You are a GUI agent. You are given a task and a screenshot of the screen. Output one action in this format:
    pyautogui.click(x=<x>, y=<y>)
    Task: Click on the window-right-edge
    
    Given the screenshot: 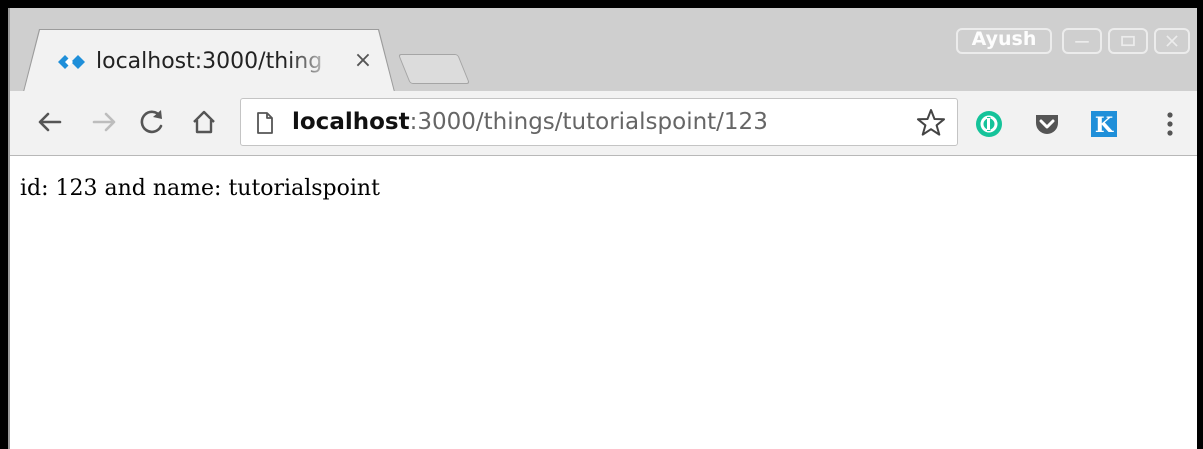 What is the action you would take?
    pyautogui.click(x=1200, y=228)
    